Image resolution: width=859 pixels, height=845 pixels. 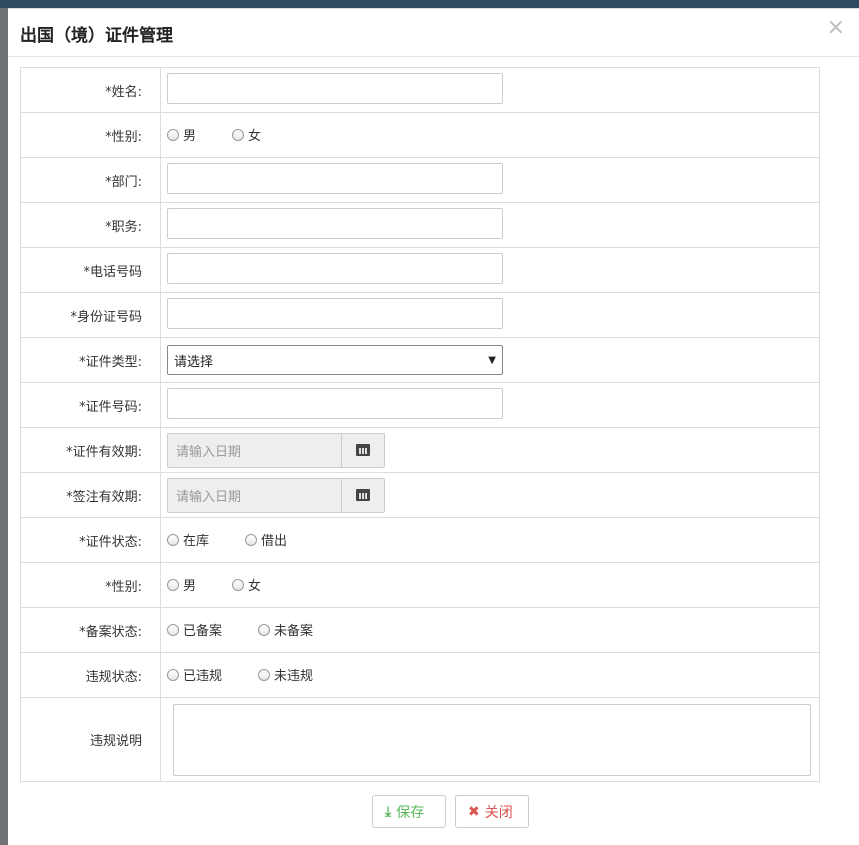 What do you see at coordinates (255, 137) in the screenshot?
I see `gender-female-label: 女` at bounding box center [255, 137].